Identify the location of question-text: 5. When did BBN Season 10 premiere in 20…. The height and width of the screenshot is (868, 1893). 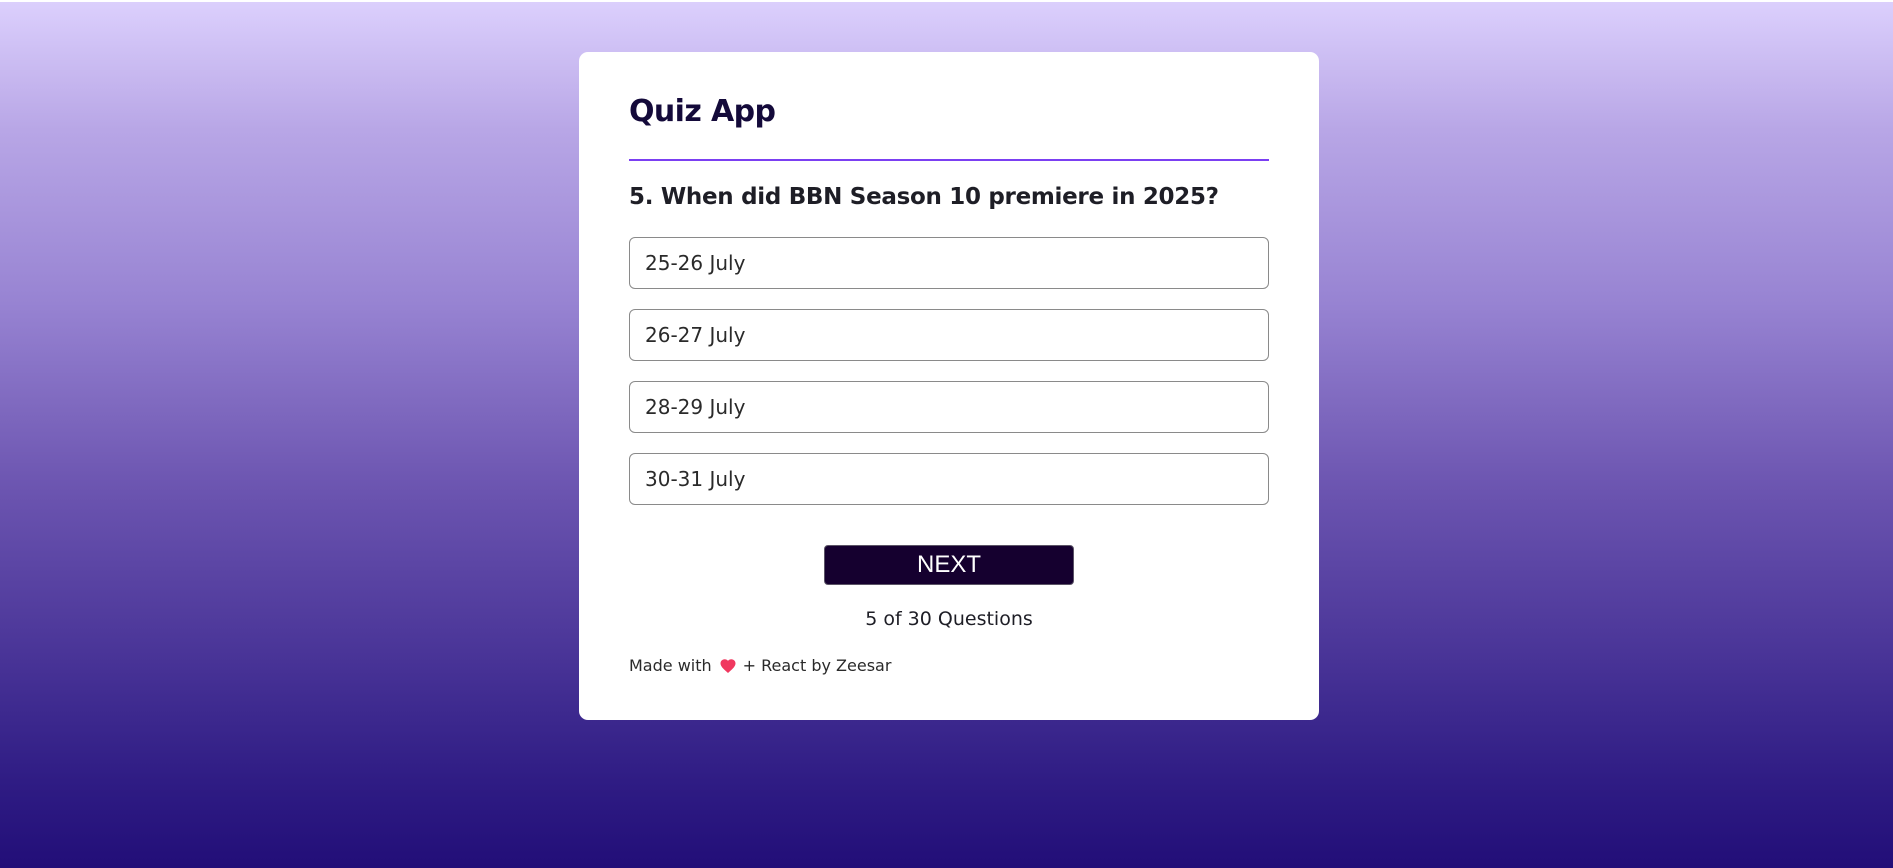
(924, 197).